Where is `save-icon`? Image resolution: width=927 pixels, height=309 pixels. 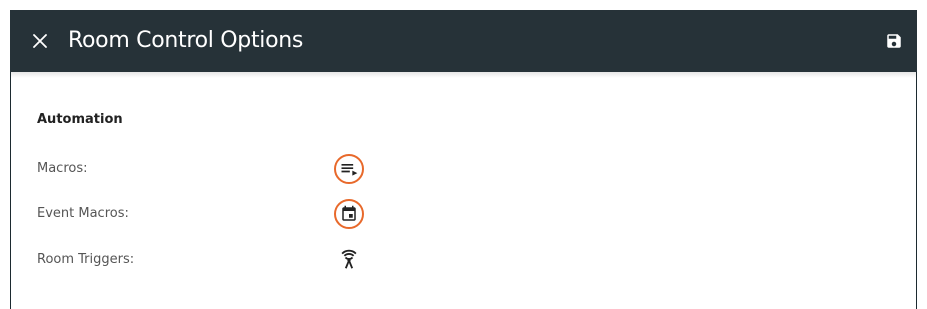
save-icon is located at coordinates (894, 41).